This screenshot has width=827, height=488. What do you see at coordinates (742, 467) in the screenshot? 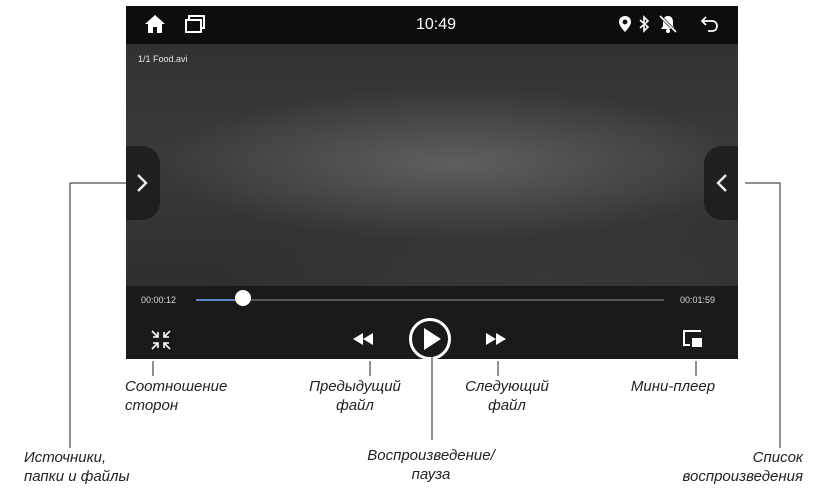
I see `callout-playlist: Список воспроизведения` at bounding box center [742, 467].